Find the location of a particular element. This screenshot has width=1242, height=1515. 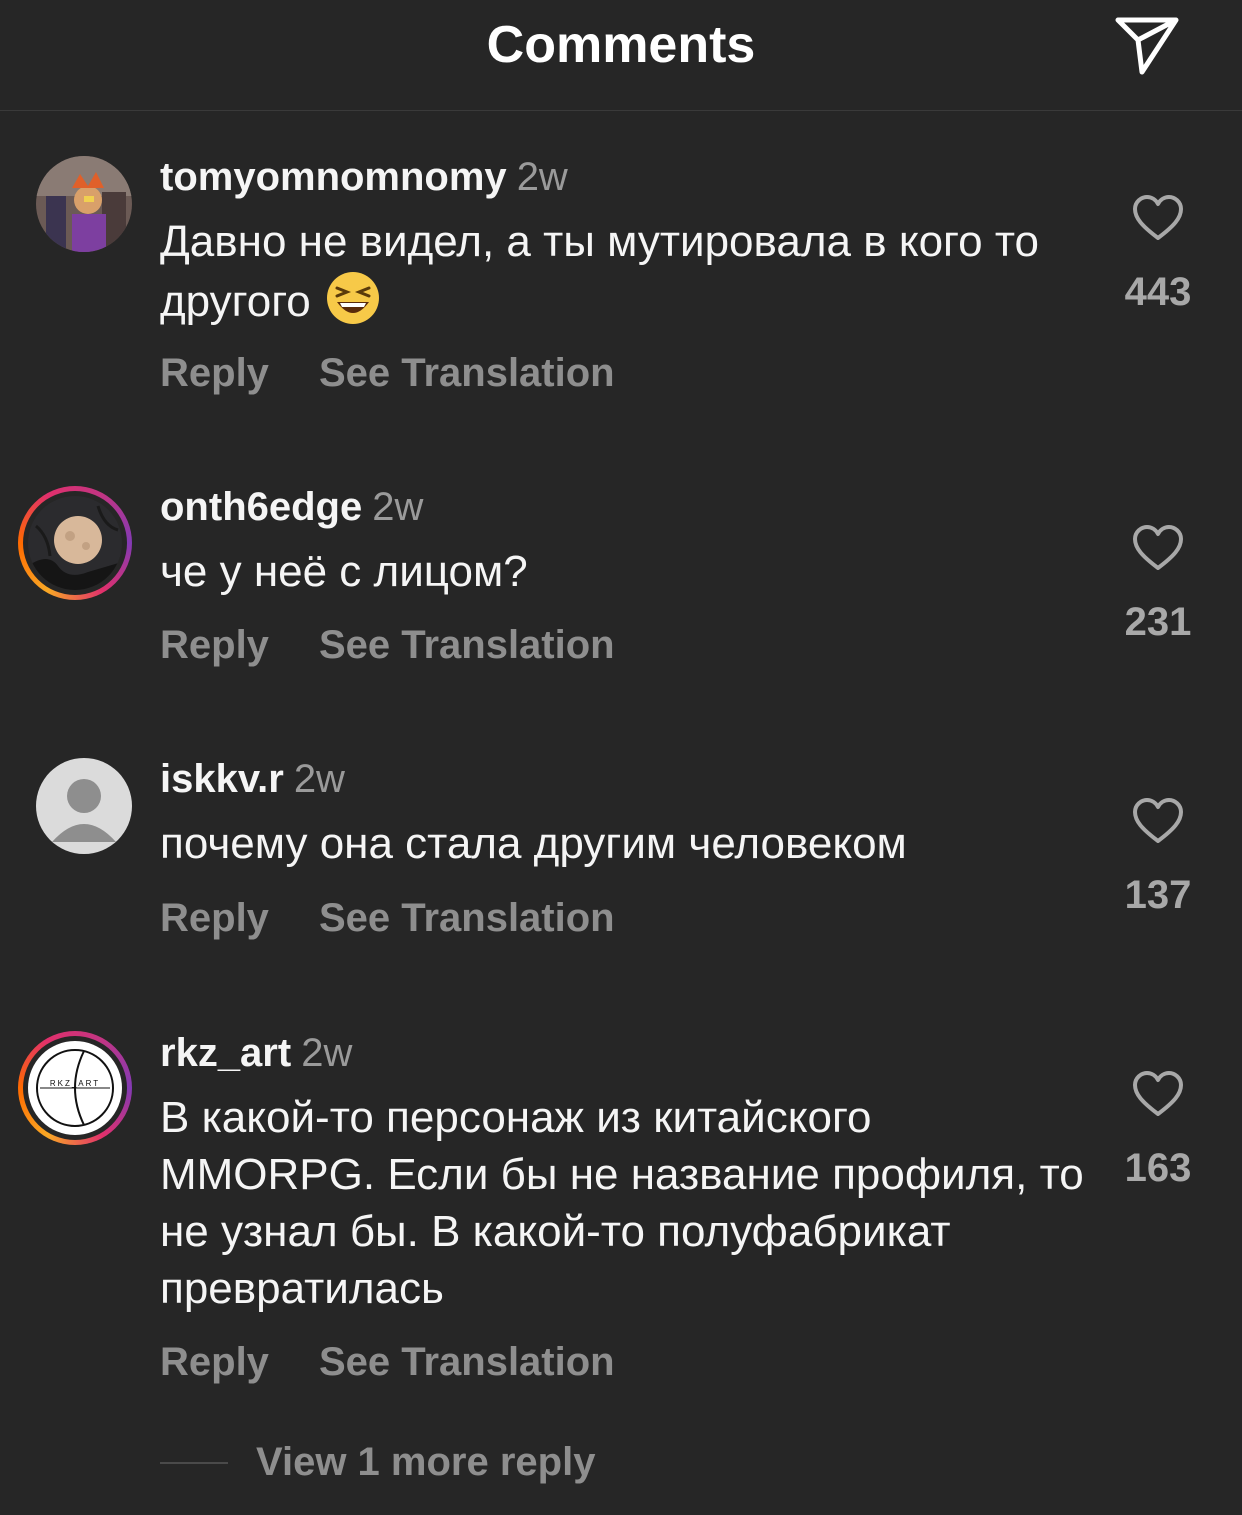

comment-username: rkz_art 2w is located at coordinates (256, 1053).